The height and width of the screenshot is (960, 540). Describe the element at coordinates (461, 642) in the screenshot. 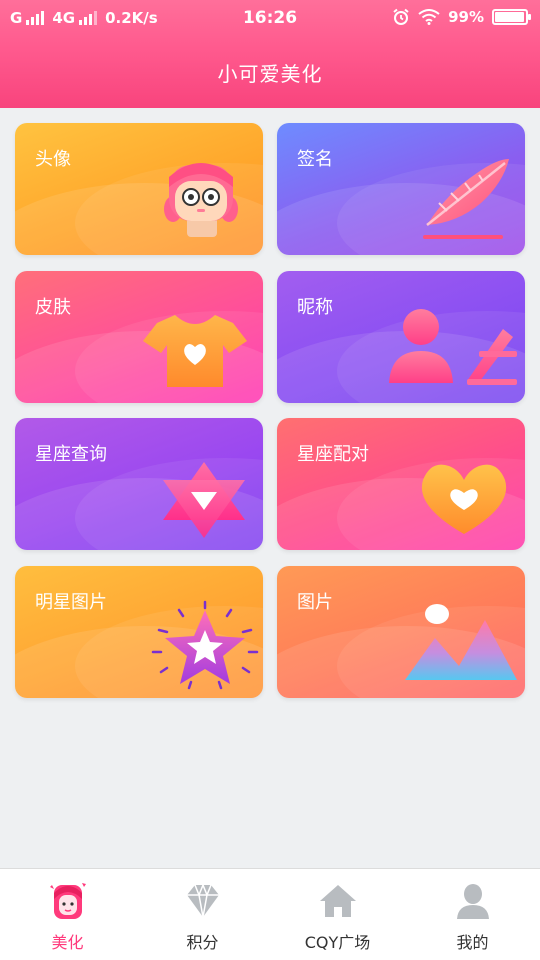

I see `landscape-image-icon` at that location.